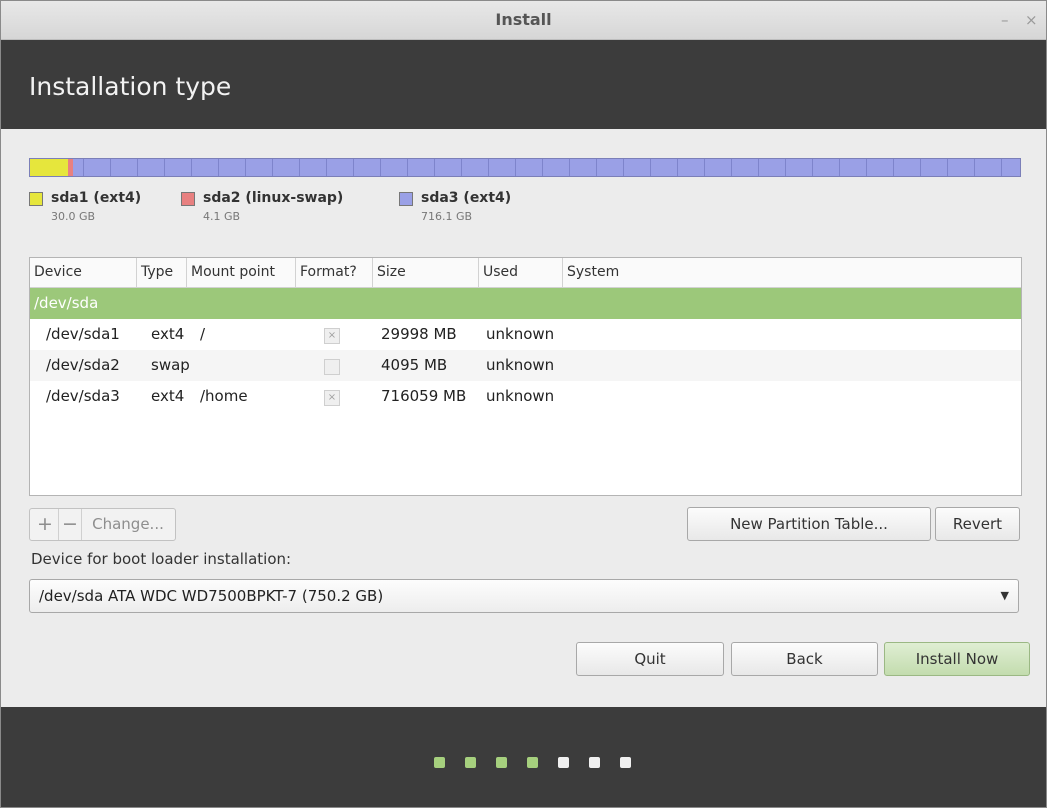 This screenshot has height=808, width=1047. Describe the element at coordinates (334, 272) in the screenshot. I see `column-format: Format?` at that location.